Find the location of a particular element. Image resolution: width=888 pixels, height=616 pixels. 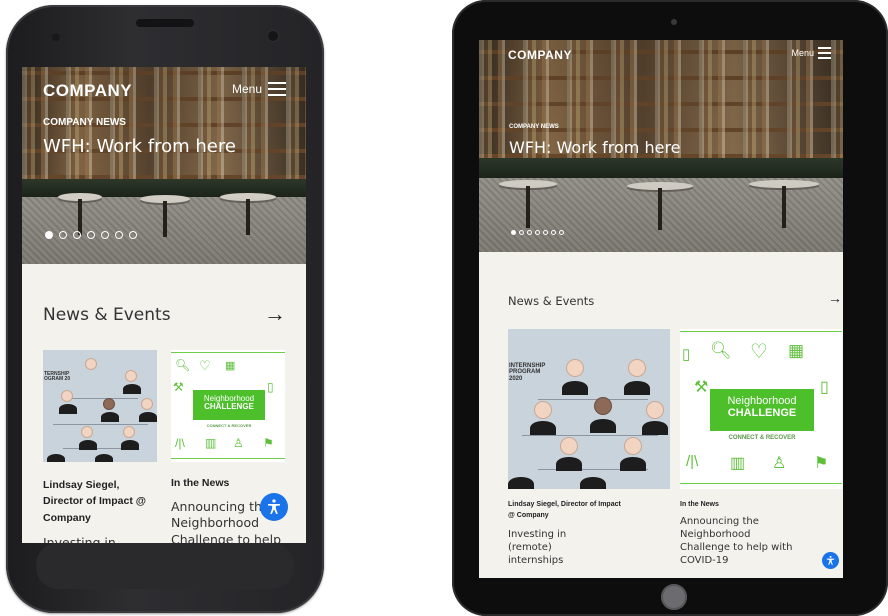

tablet-camera is located at coordinates (674, 22).